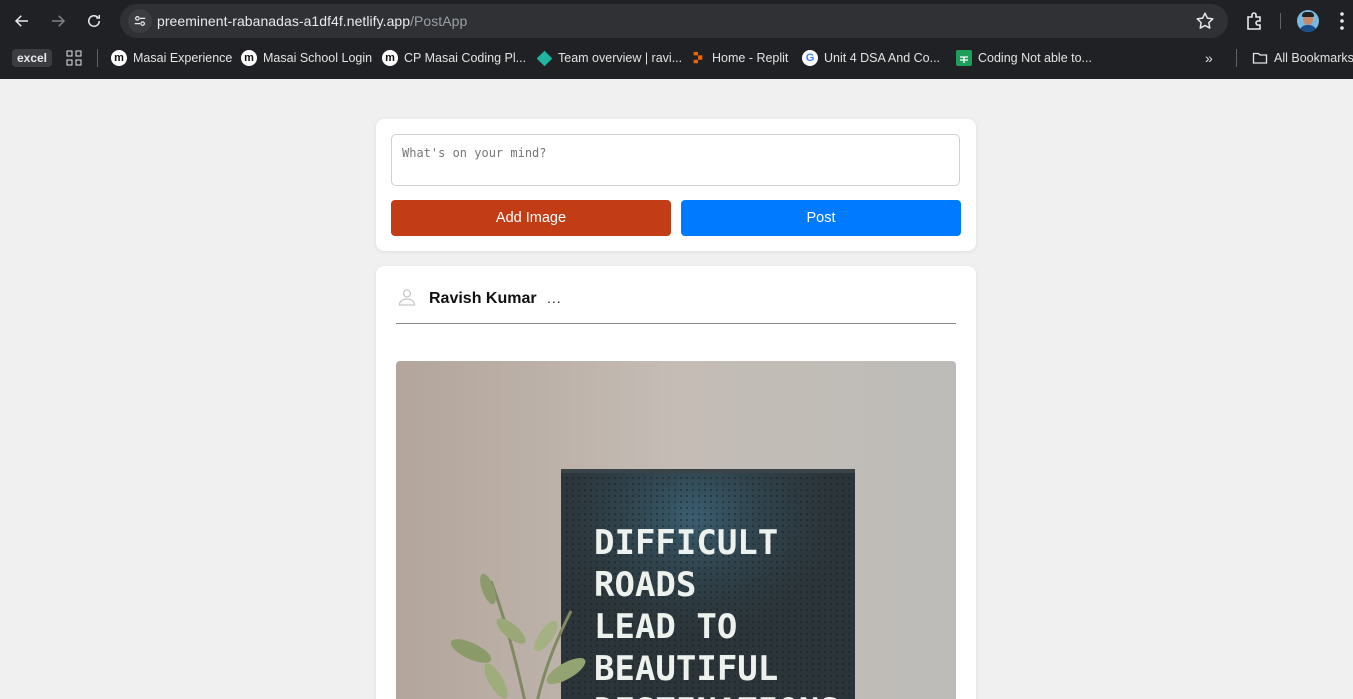 The width and height of the screenshot is (1353, 699). I want to click on arrow-right-icon, so click(59, 21).